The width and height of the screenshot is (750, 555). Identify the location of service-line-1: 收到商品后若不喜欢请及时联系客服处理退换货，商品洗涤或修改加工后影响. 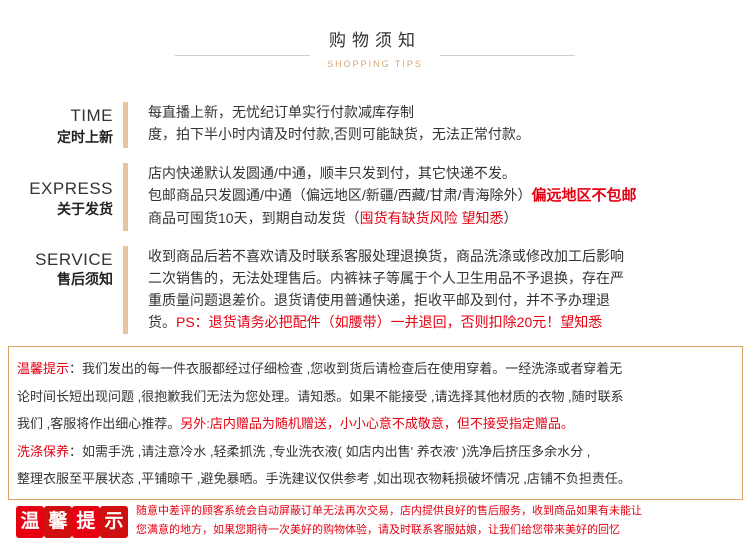
(386, 256).